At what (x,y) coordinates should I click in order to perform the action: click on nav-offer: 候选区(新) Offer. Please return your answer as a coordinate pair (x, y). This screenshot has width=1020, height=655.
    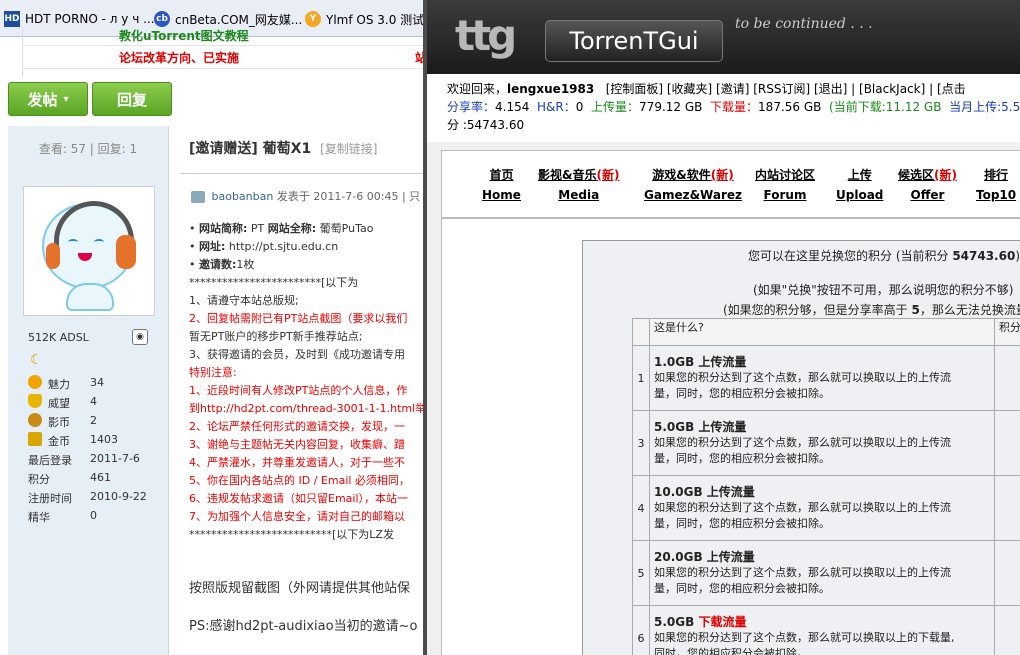
    Looking at the image, I should click on (927, 185).